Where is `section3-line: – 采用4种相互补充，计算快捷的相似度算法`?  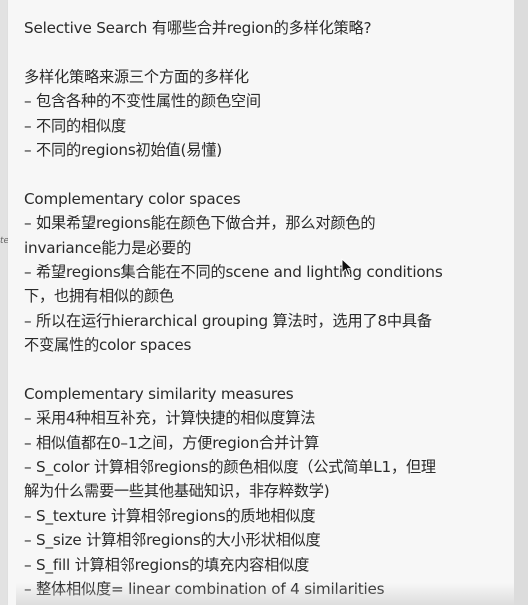 section3-line: – 采用4种相互补充，计算快捷的相似度算法 is located at coordinates (170, 418).